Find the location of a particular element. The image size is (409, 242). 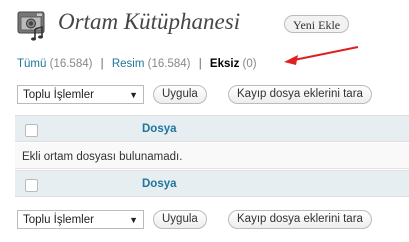

find-lost-attachments-button-bottom: Kayıp dosya eklerini tara is located at coordinates (300, 219).